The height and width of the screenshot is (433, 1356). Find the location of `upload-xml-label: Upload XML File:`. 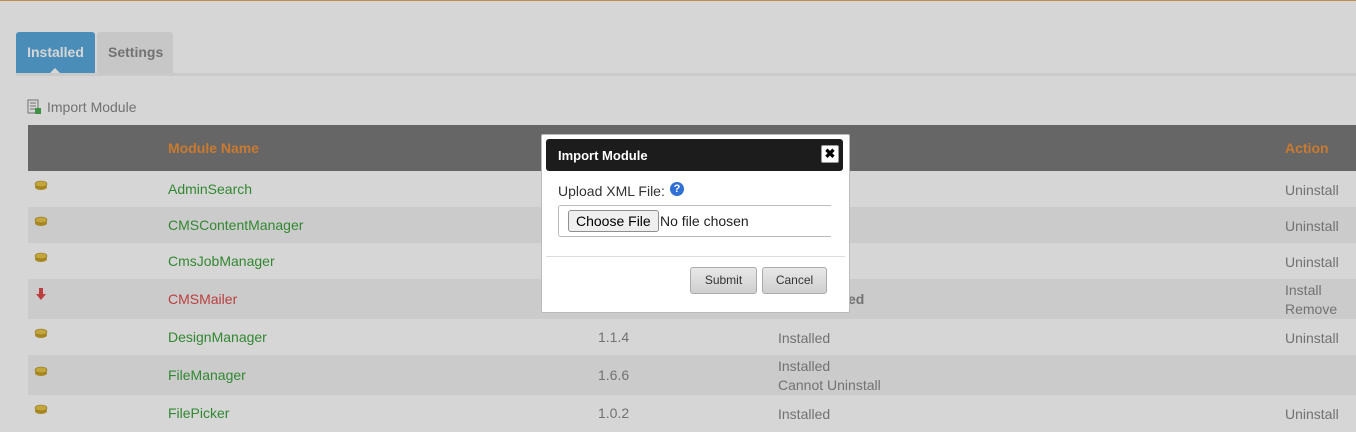

upload-xml-label: Upload XML File: is located at coordinates (611, 191).